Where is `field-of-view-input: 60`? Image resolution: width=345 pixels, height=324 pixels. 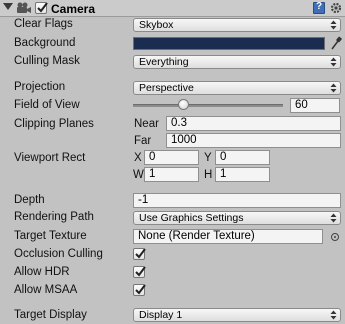
field-of-view-input: 60 is located at coordinates (315, 105).